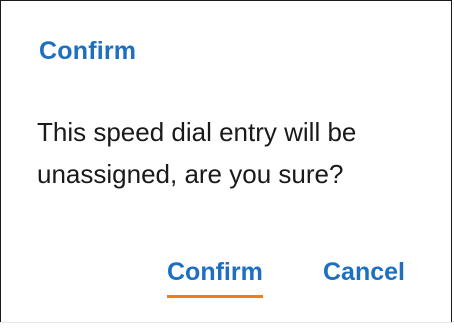 This screenshot has height=330, width=454. Describe the element at coordinates (364, 272) in the screenshot. I see `cancel-button: Cancel` at that location.